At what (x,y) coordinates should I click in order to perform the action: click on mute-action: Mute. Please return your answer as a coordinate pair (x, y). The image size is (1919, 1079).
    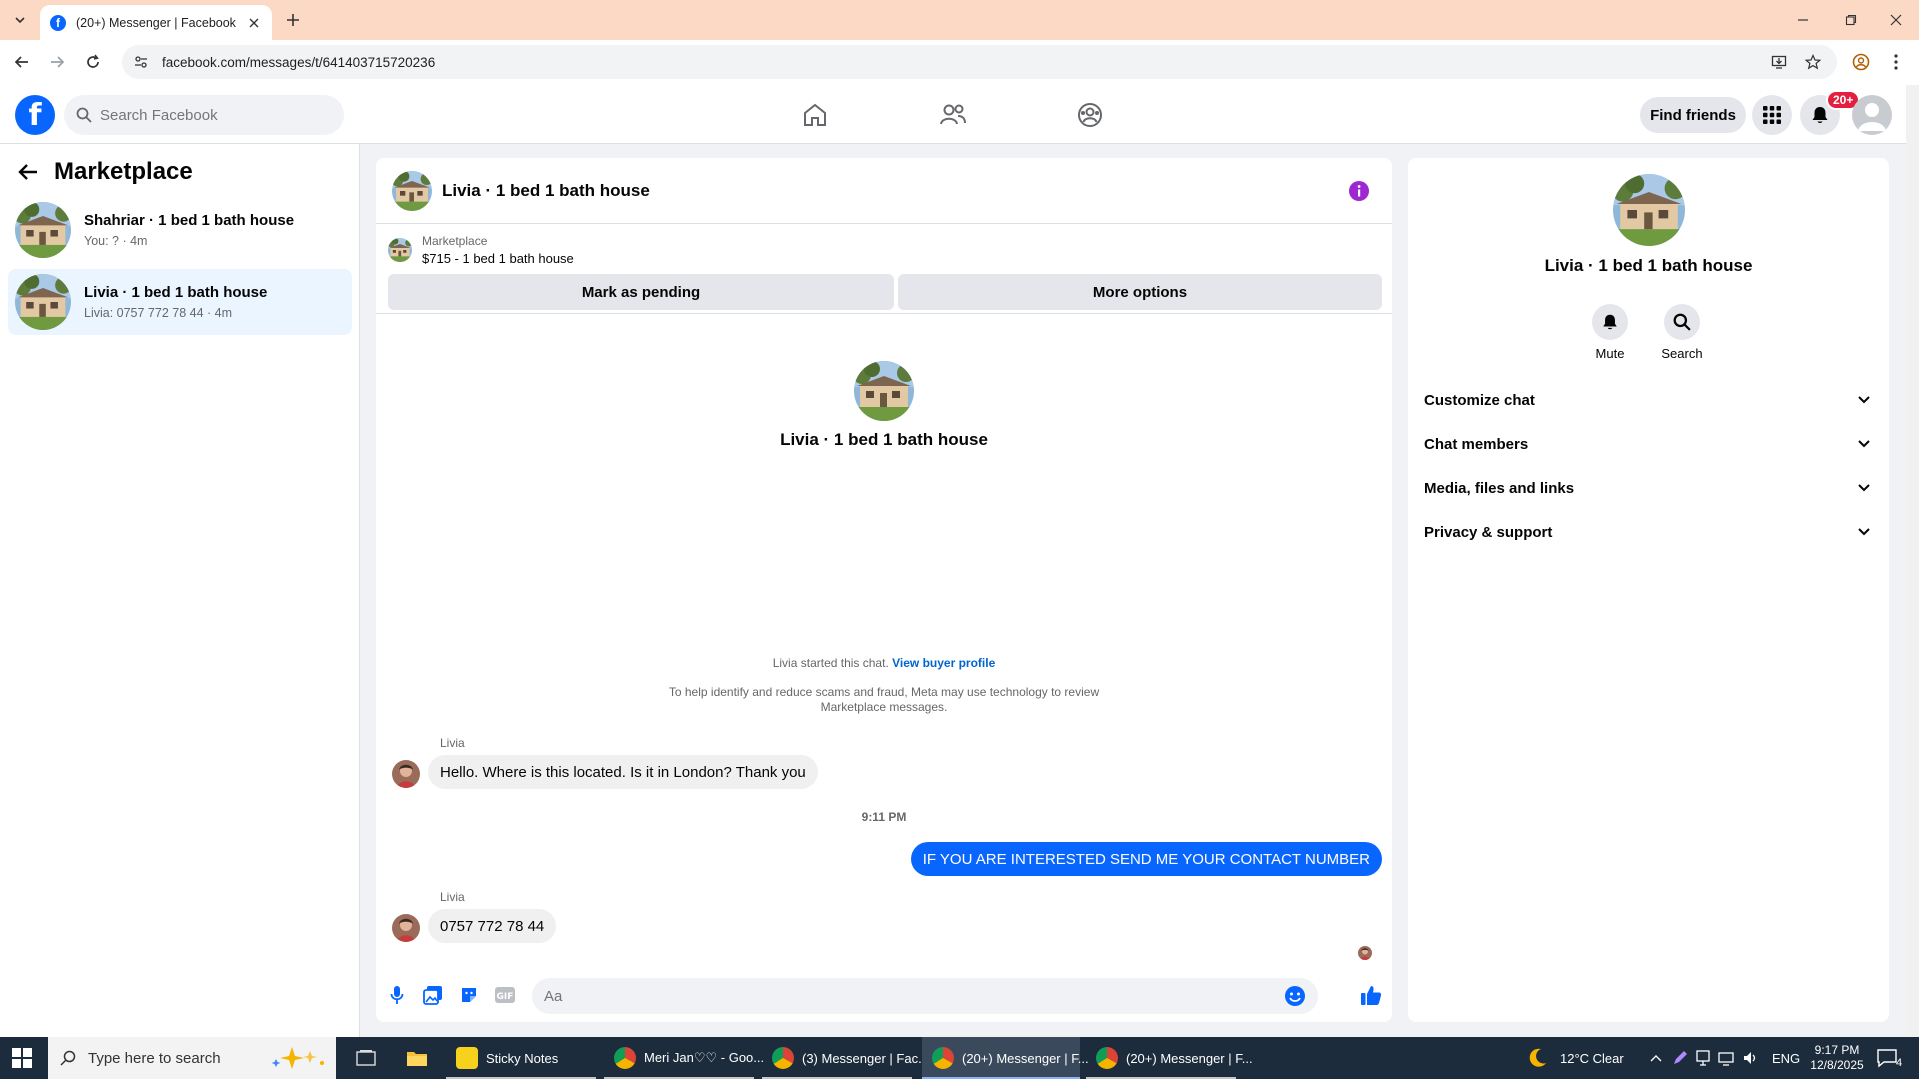
    Looking at the image, I should click on (1610, 332).